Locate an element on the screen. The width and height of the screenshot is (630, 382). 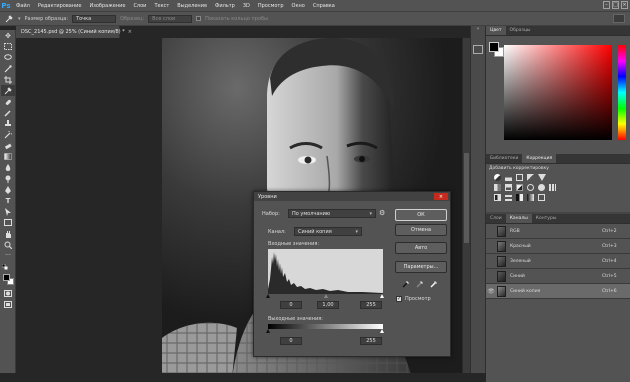
hue-slider is located at coordinates (622, 92).